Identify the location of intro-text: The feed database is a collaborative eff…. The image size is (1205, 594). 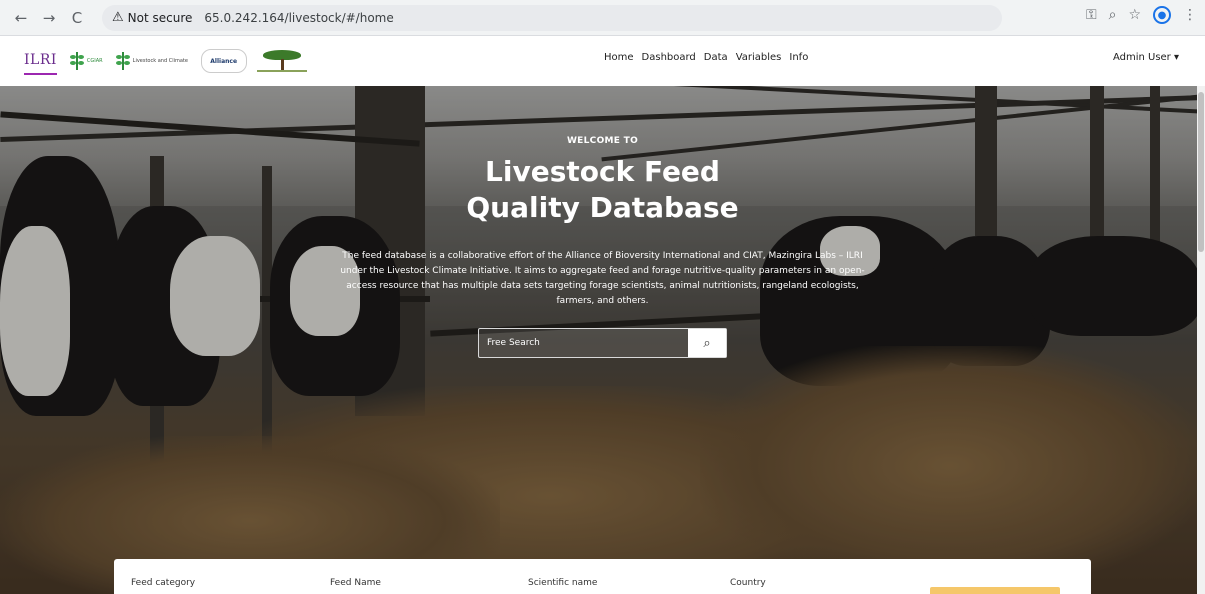
(602, 278).